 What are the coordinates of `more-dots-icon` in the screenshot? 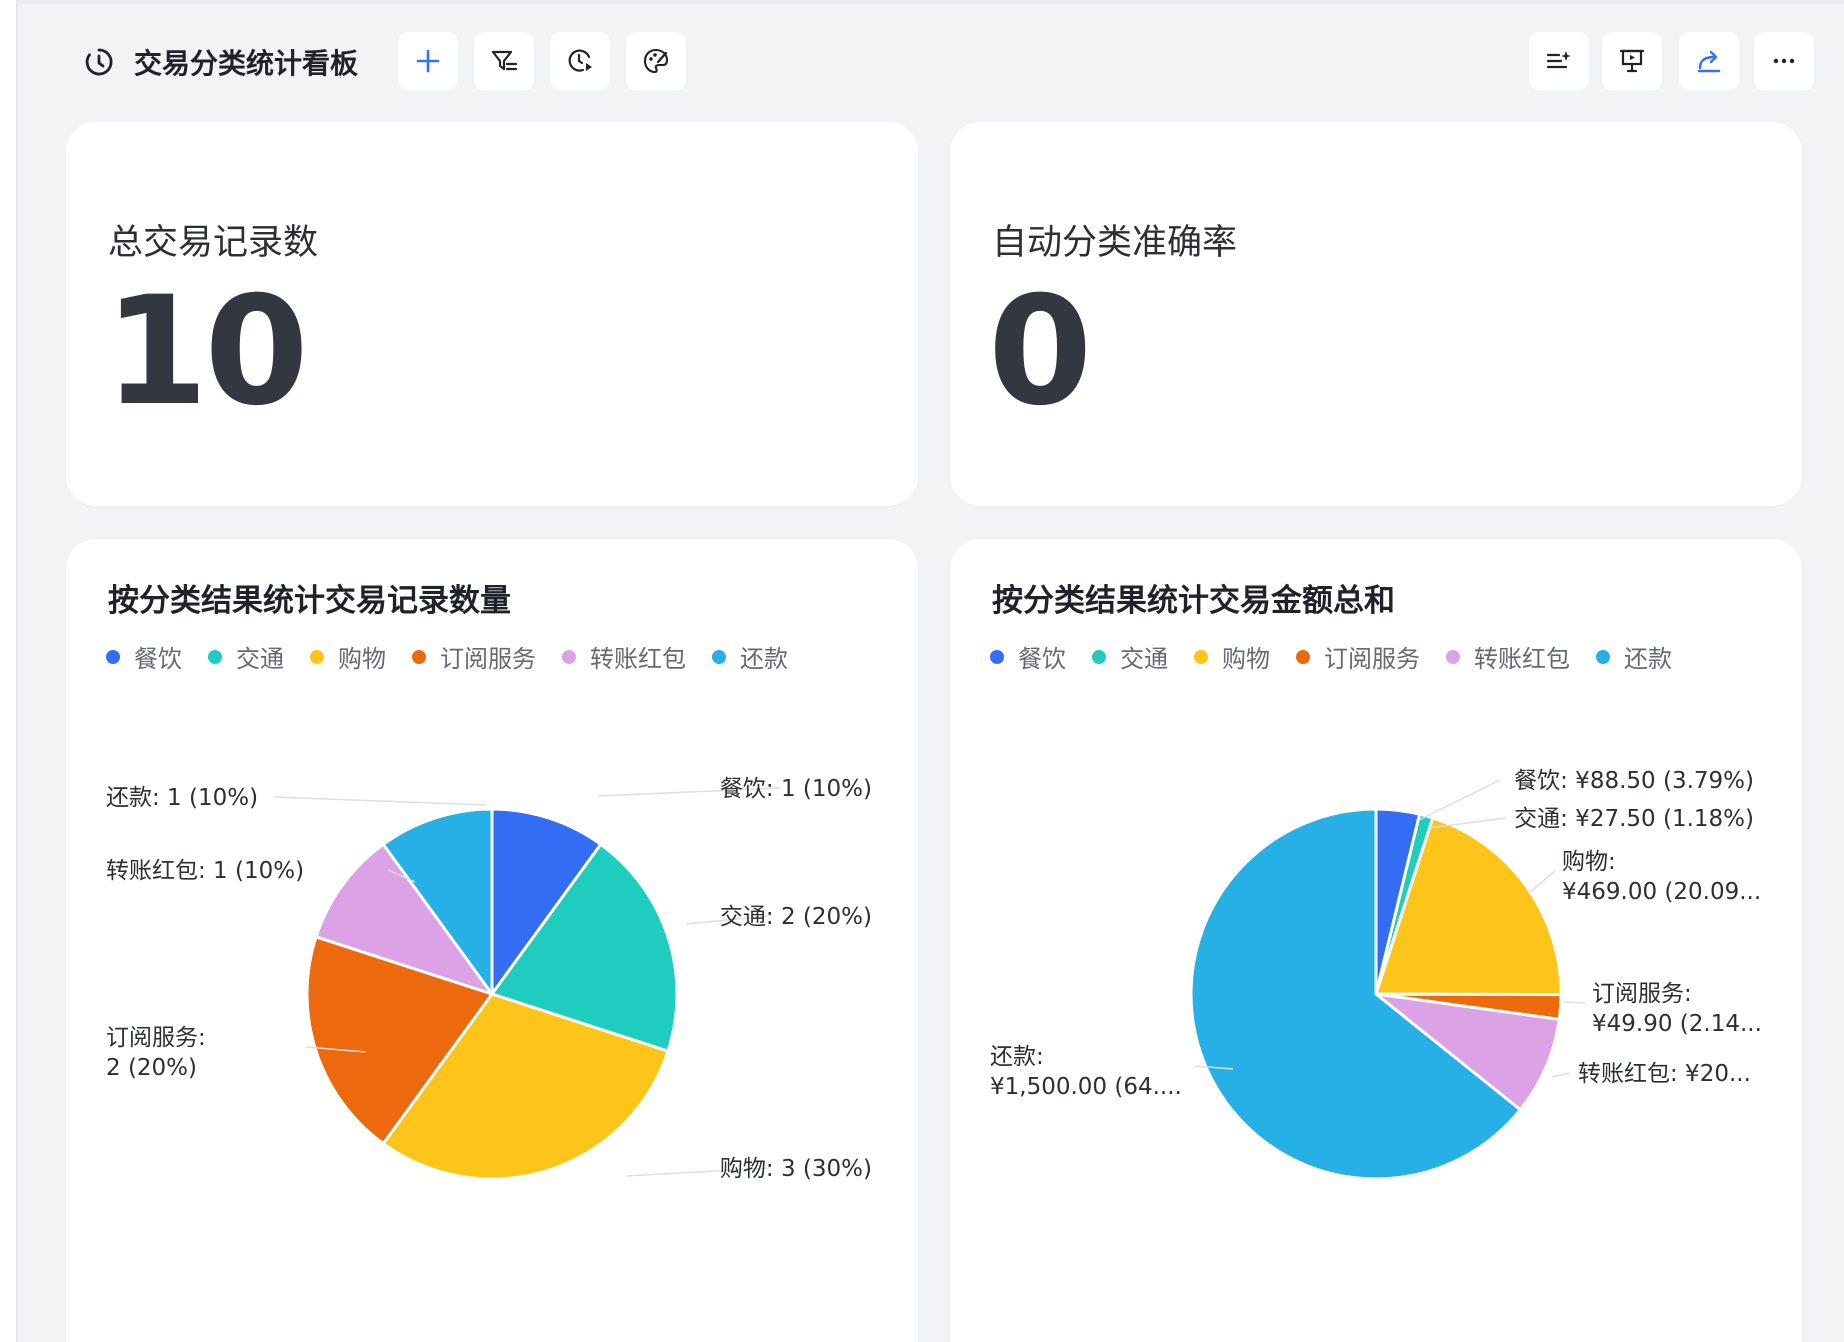 It's located at (1784, 61).